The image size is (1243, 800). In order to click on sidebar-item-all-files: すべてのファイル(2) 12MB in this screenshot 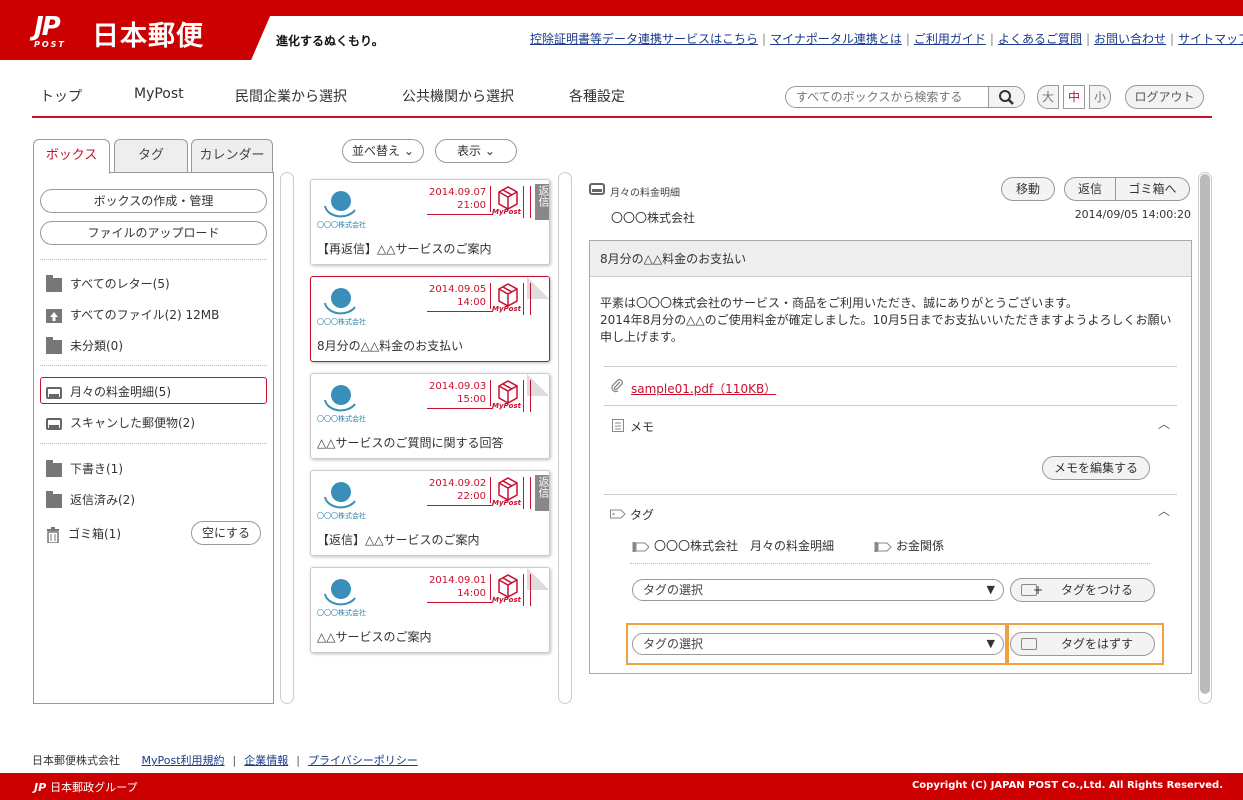, I will do `click(132, 314)`.